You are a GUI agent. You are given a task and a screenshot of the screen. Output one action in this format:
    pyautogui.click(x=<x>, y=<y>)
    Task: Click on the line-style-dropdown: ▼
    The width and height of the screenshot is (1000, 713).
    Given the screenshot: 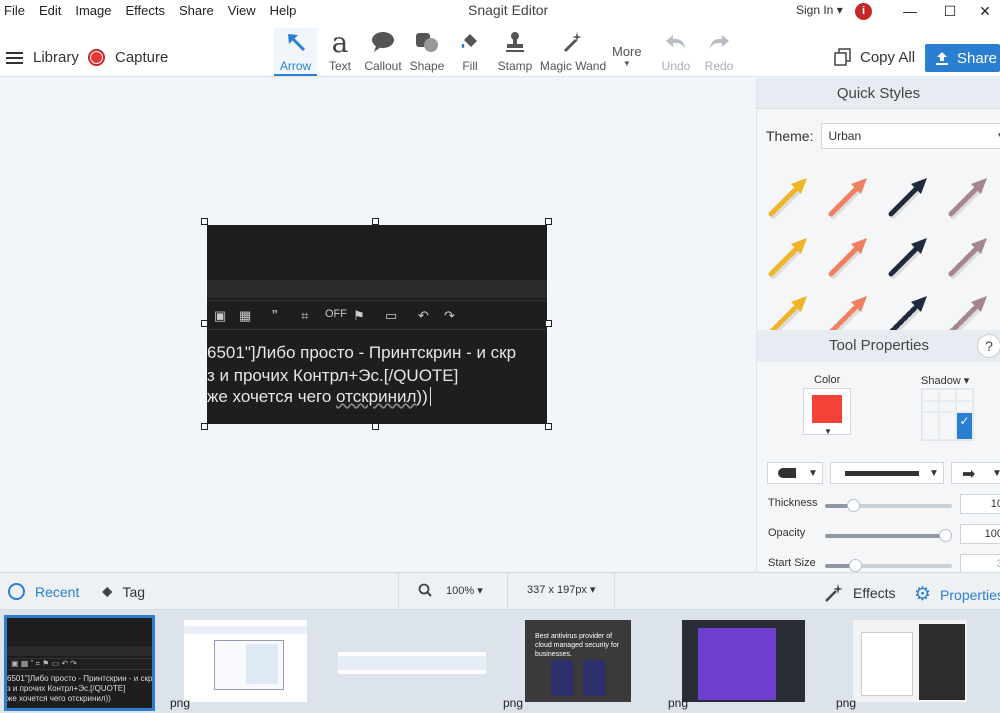 What is the action you would take?
    pyautogui.click(x=887, y=473)
    